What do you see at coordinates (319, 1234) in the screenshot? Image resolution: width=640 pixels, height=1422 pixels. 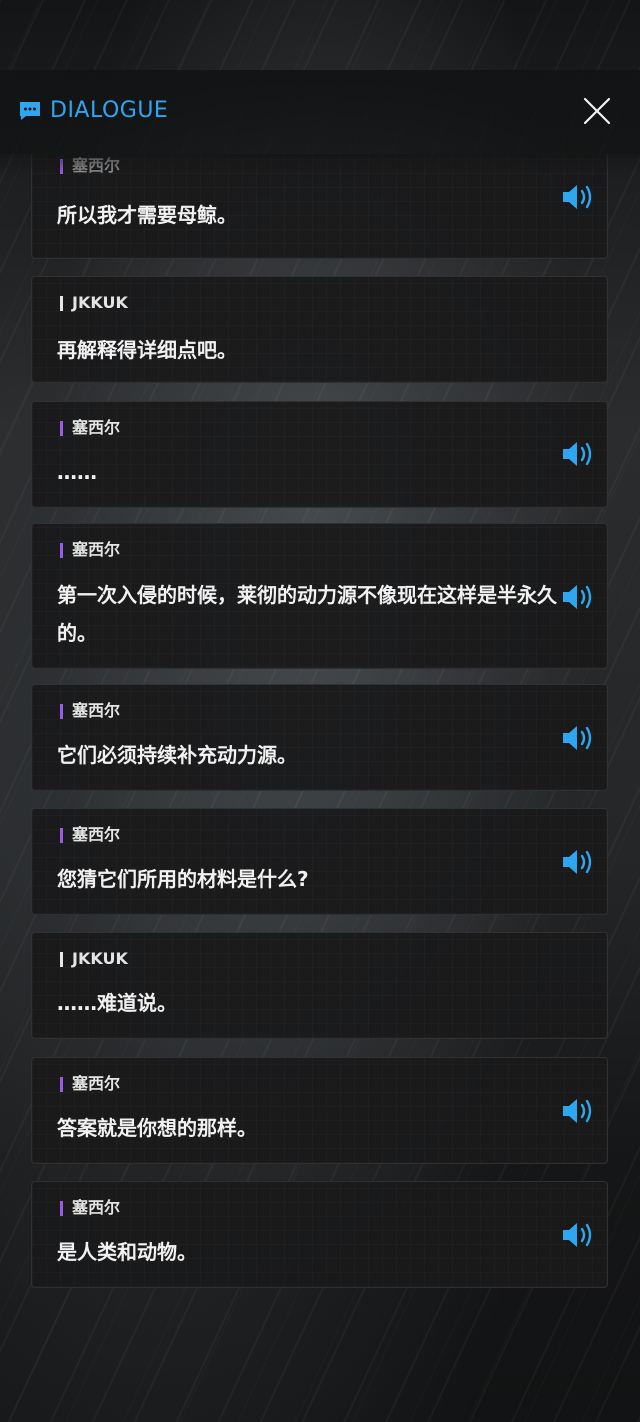 I see `dialogue-entry: 塞西尔 是人类和动物。` at bounding box center [319, 1234].